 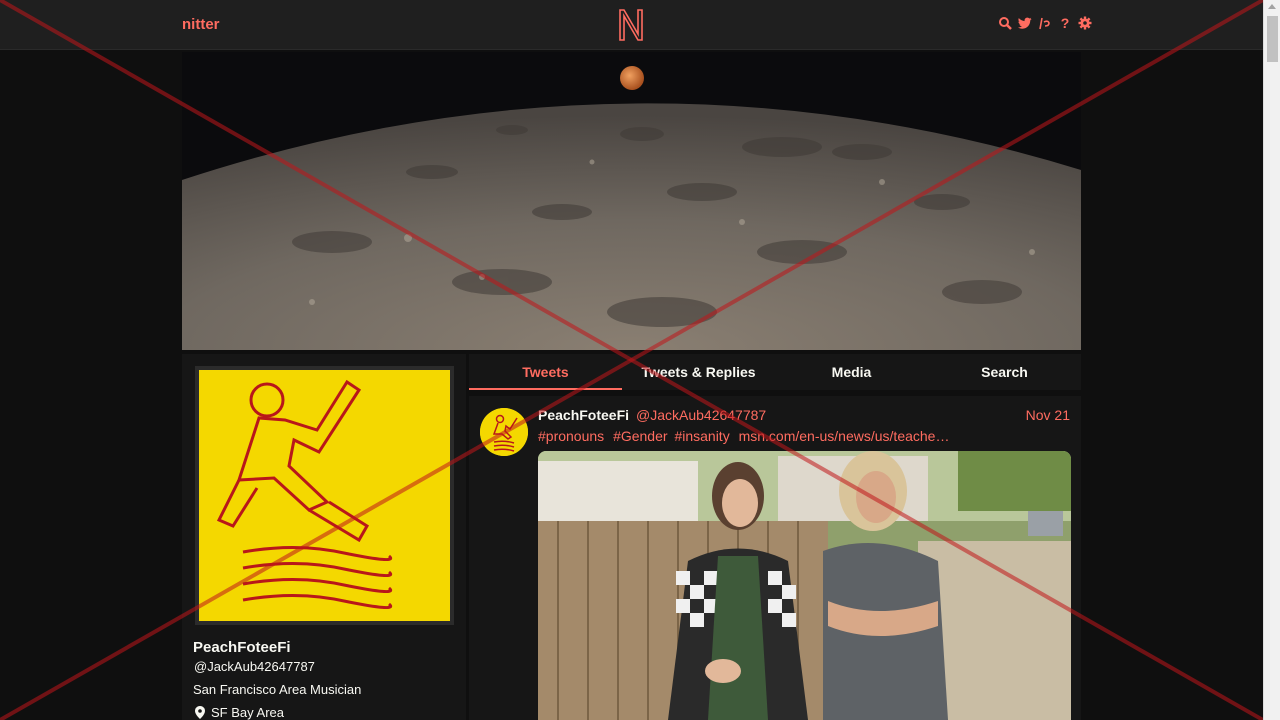 I want to click on help-icon: ?, so click(x=1065, y=23).